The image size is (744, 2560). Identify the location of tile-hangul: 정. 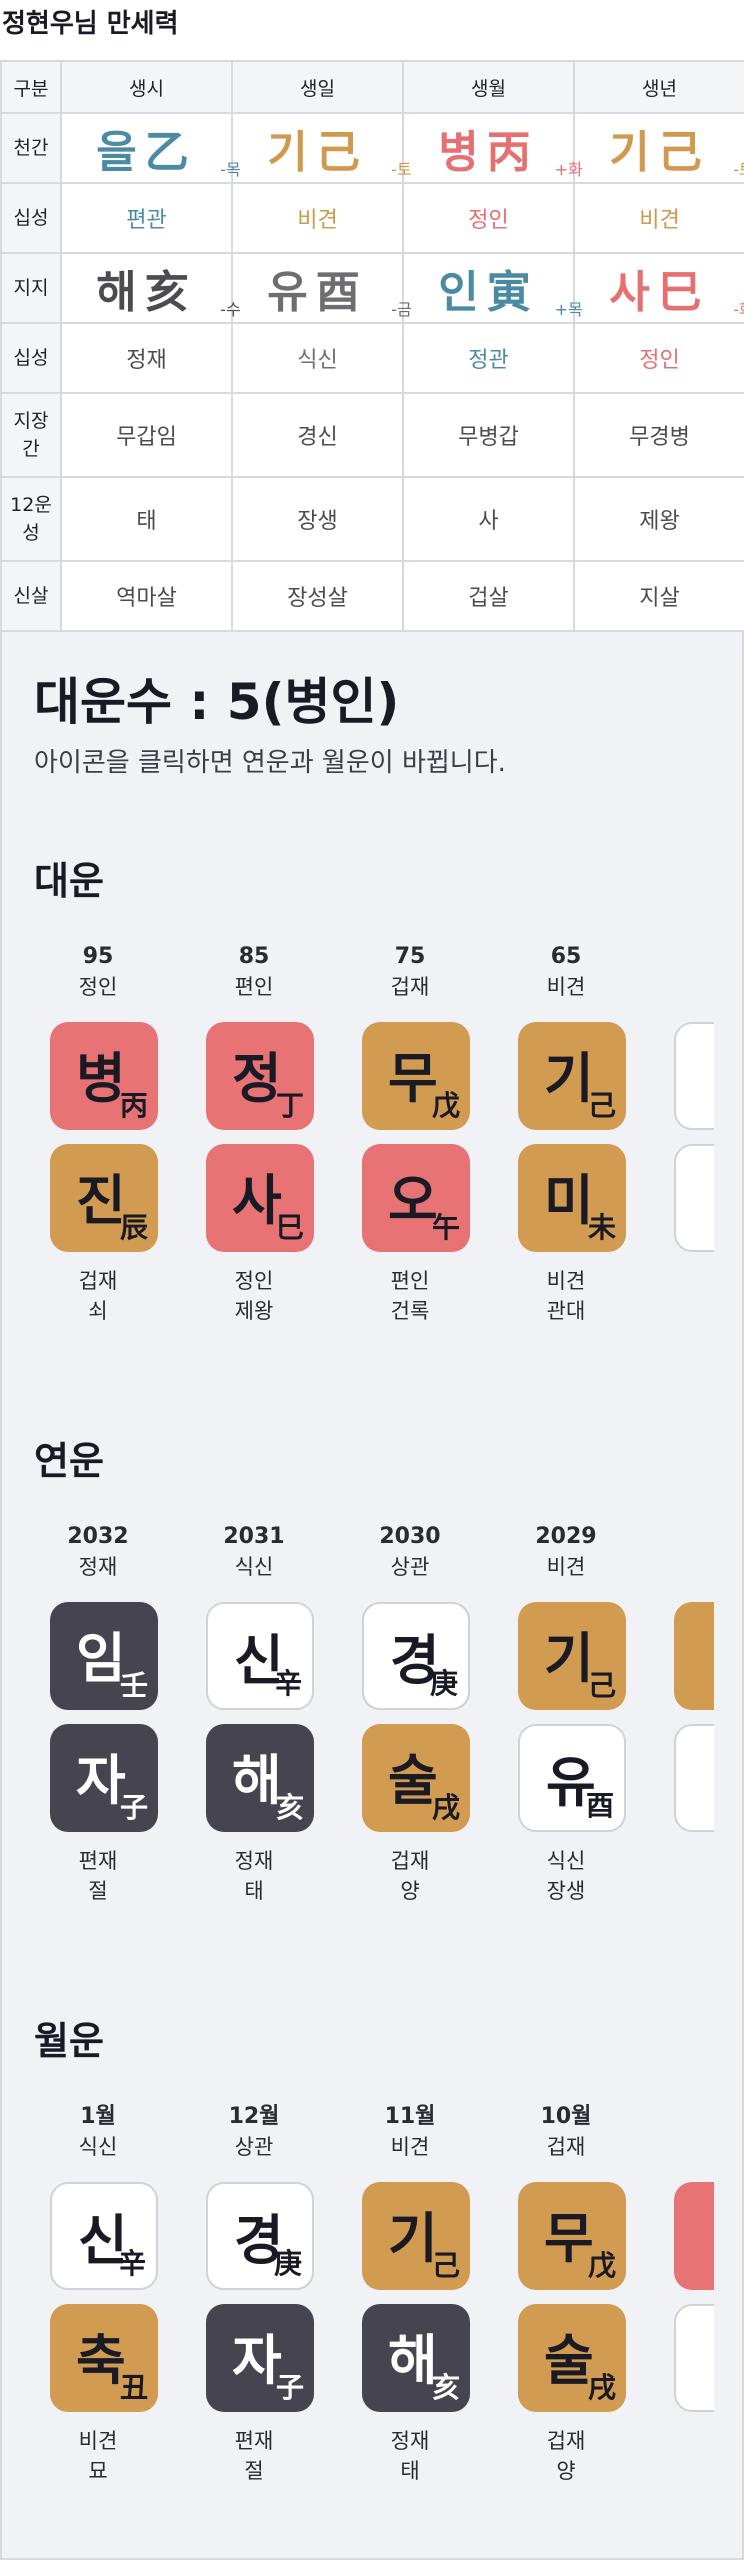
(257, 1078).